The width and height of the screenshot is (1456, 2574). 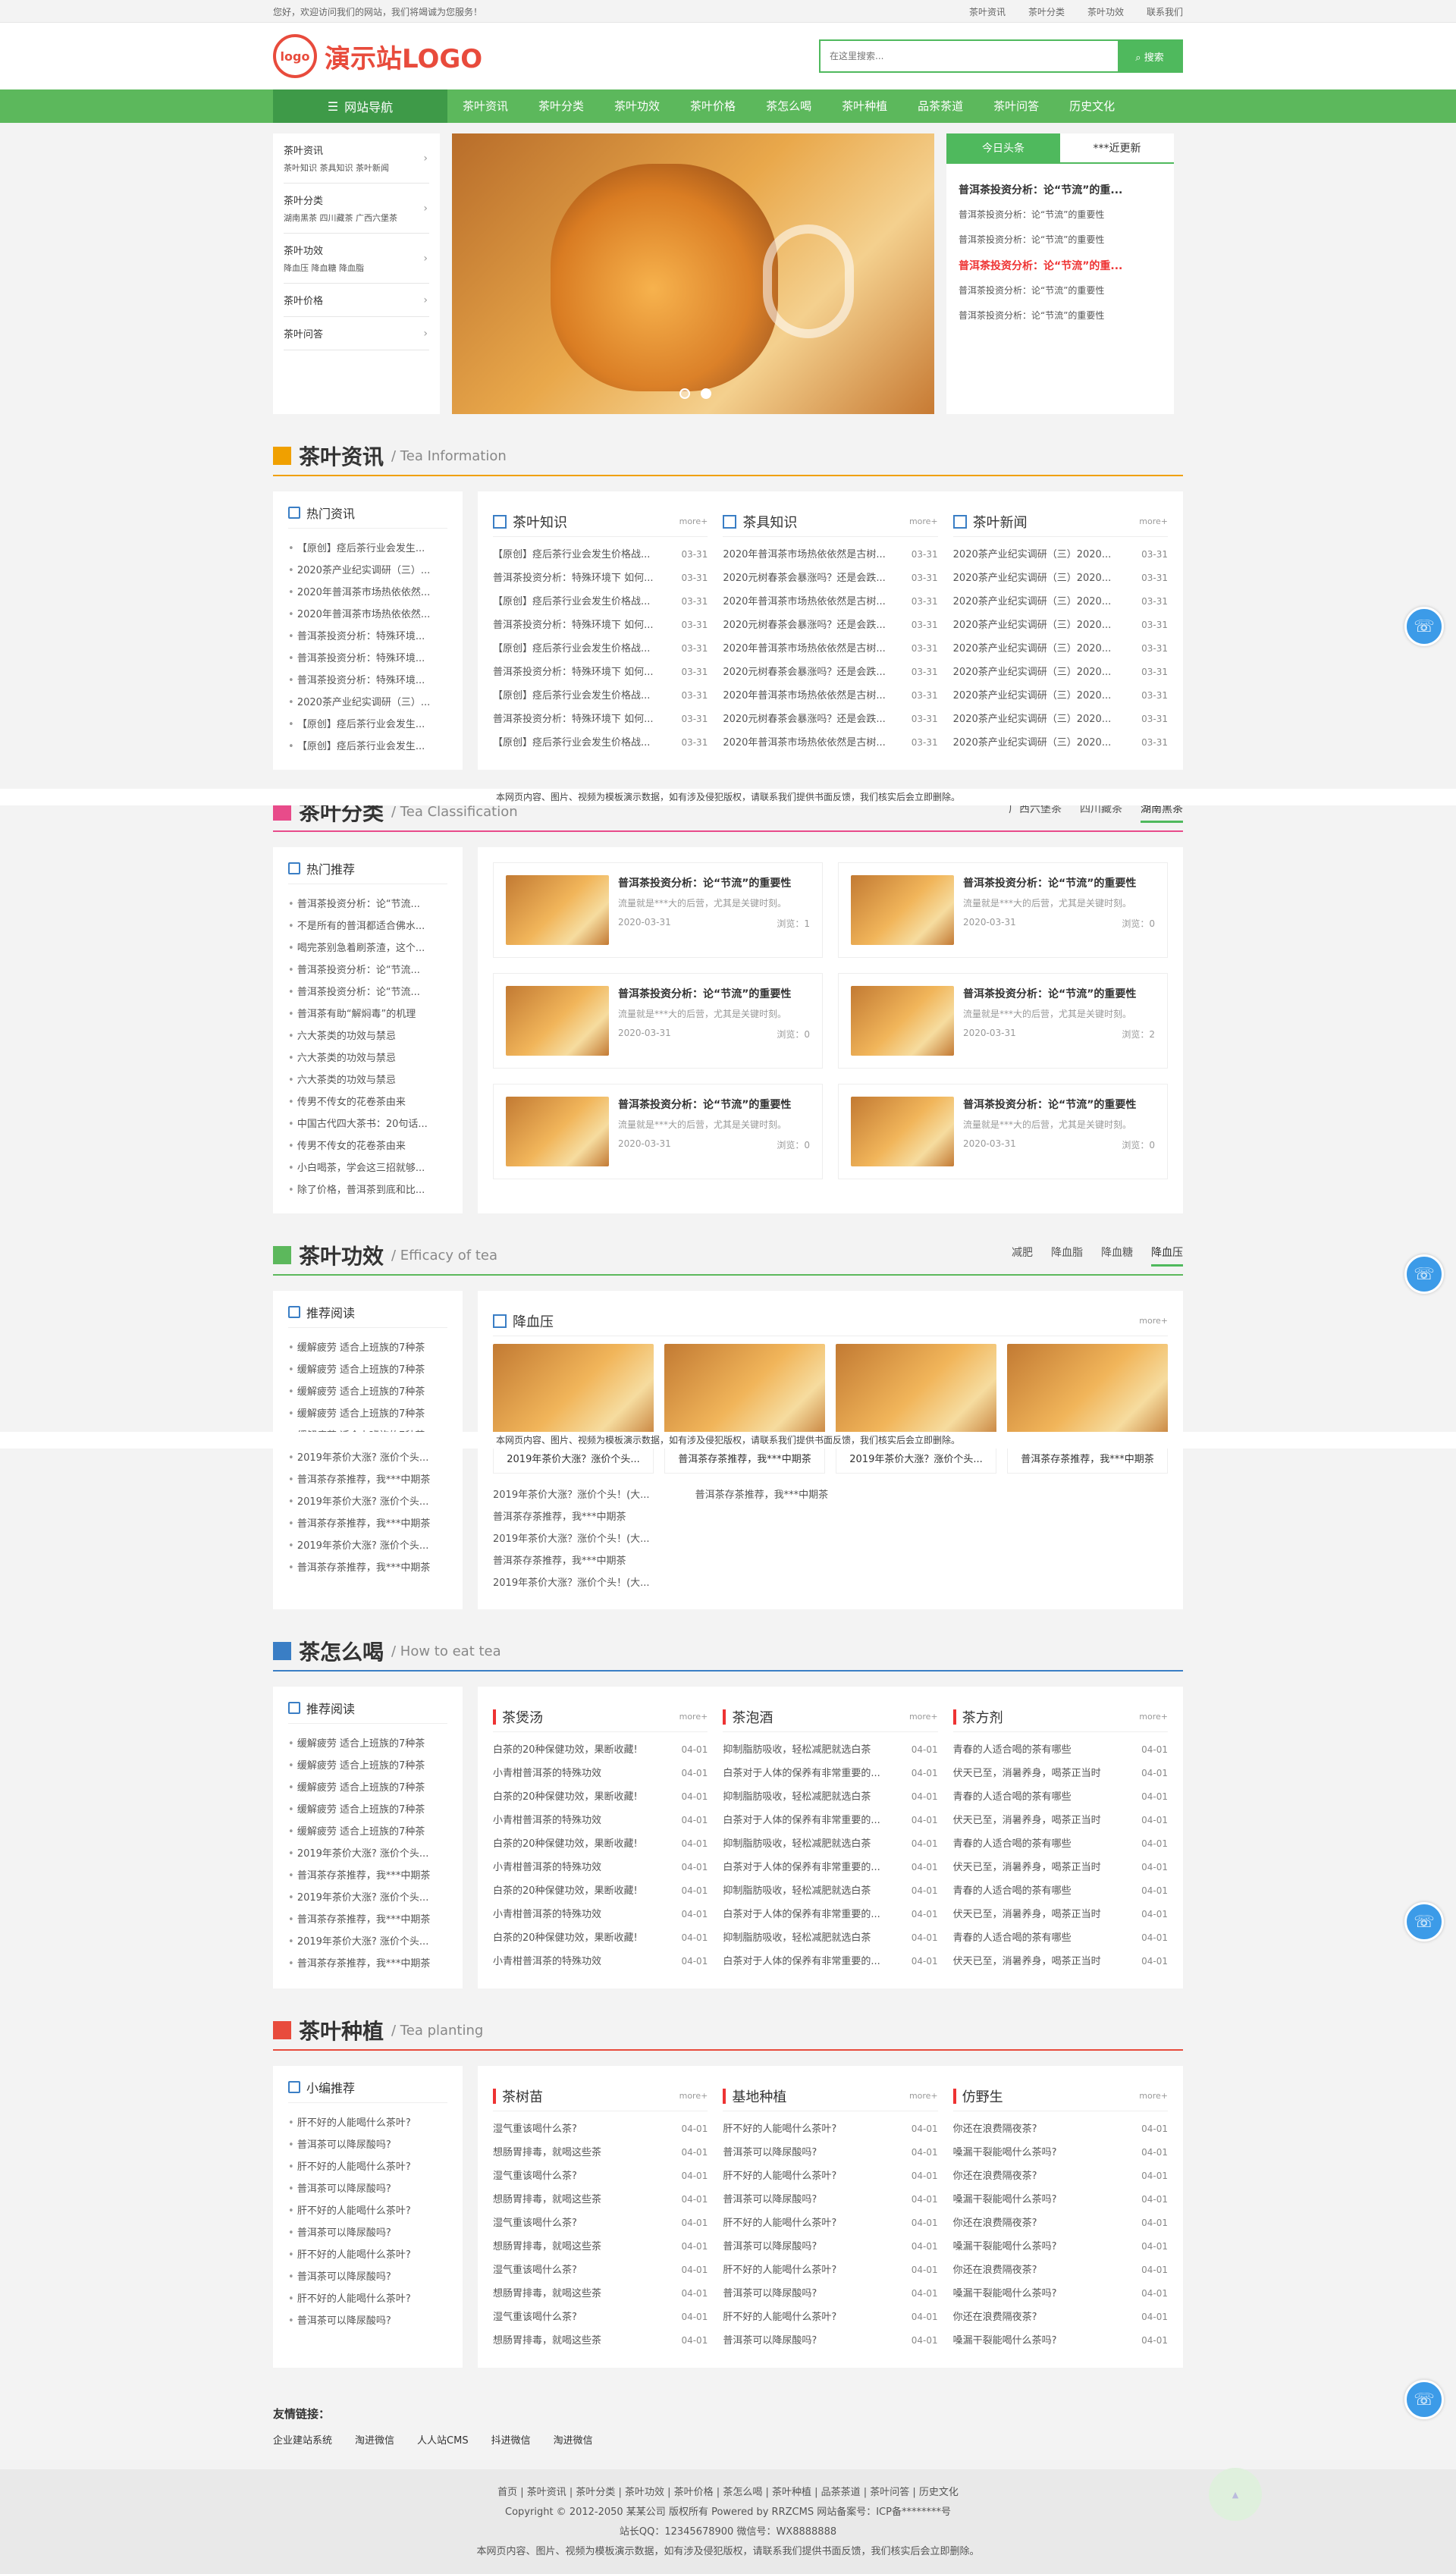 What do you see at coordinates (1105, 12) in the screenshot?
I see `top-link: 茶叶功效` at bounding box center [1105, 12].